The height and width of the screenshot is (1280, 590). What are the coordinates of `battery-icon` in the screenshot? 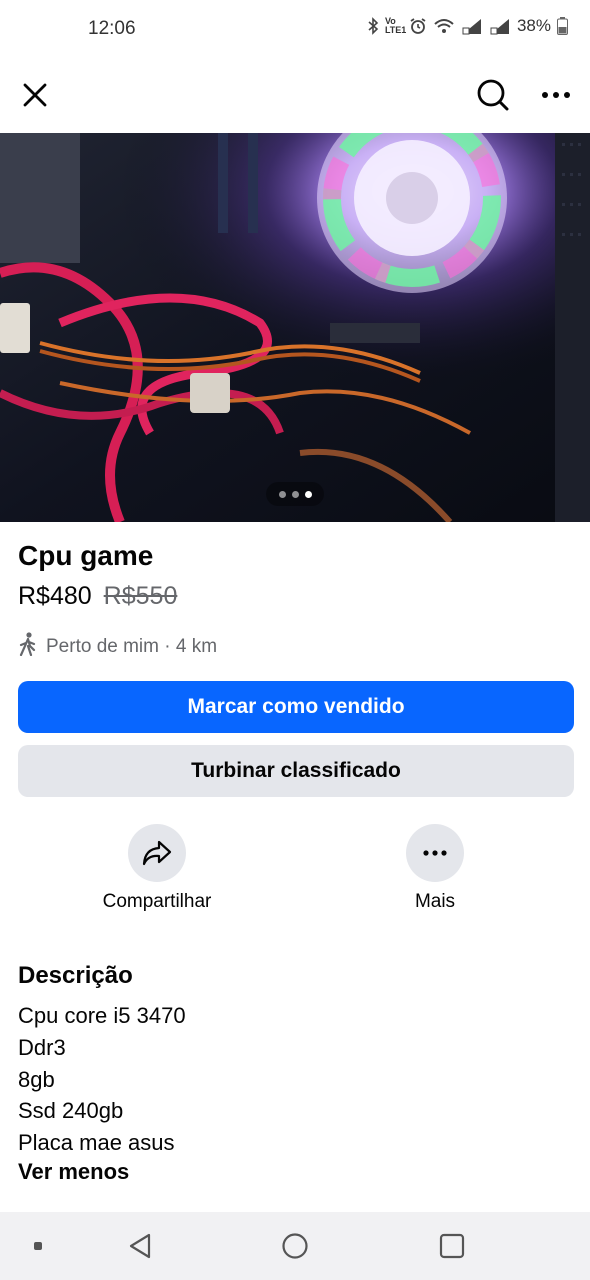 It's located at (562, 26).